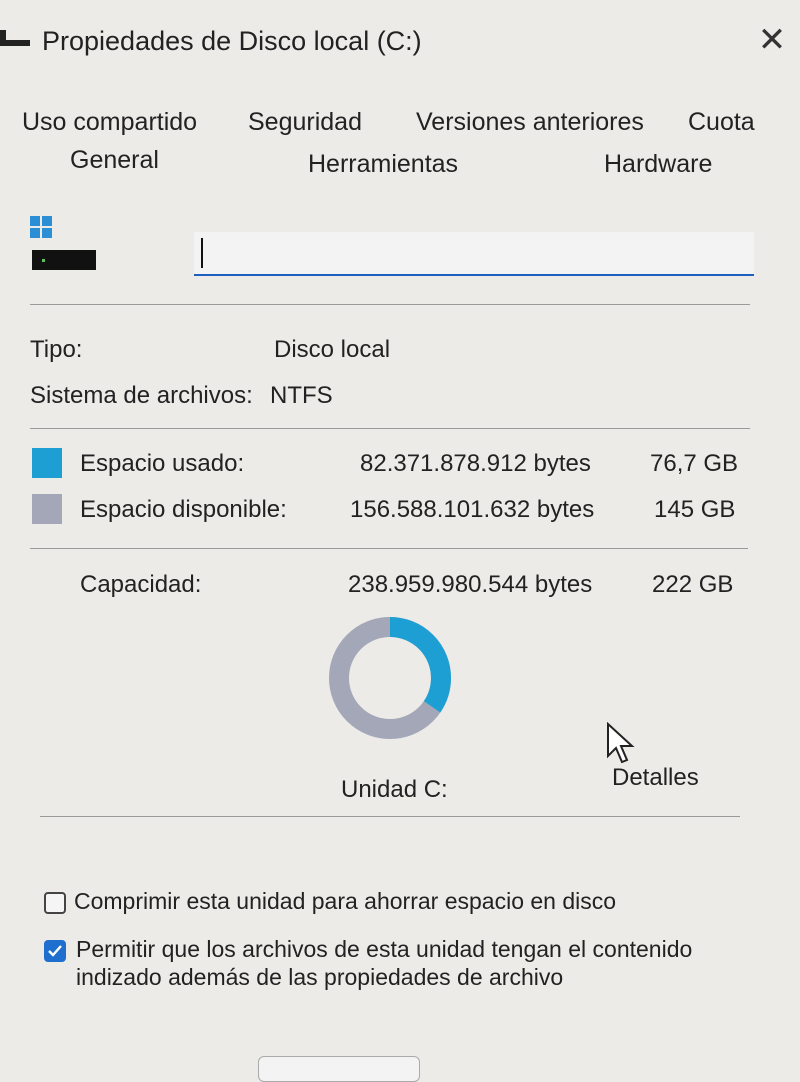  I want to click on free-space-label: Espacio disponible:, so click(183, 509).